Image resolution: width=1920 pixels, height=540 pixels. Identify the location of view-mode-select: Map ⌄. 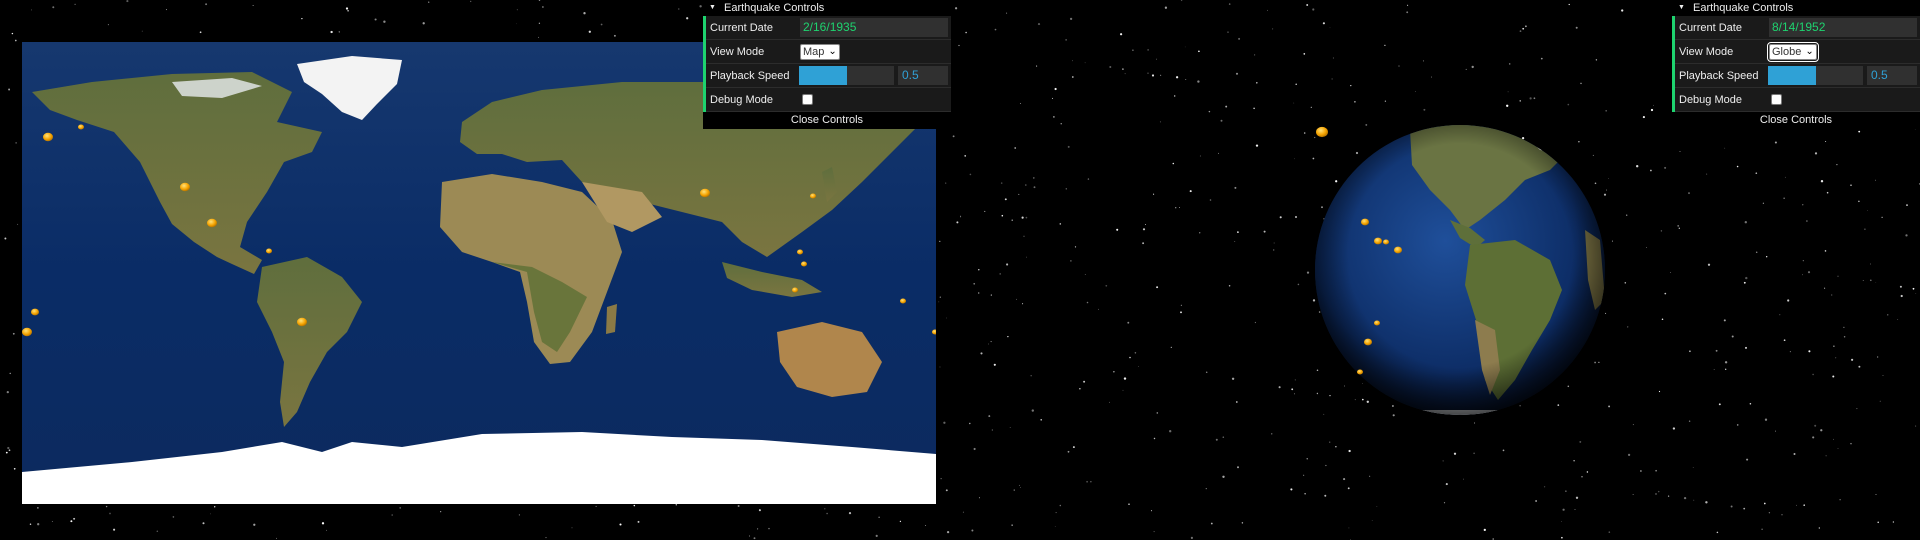
(820, 51).